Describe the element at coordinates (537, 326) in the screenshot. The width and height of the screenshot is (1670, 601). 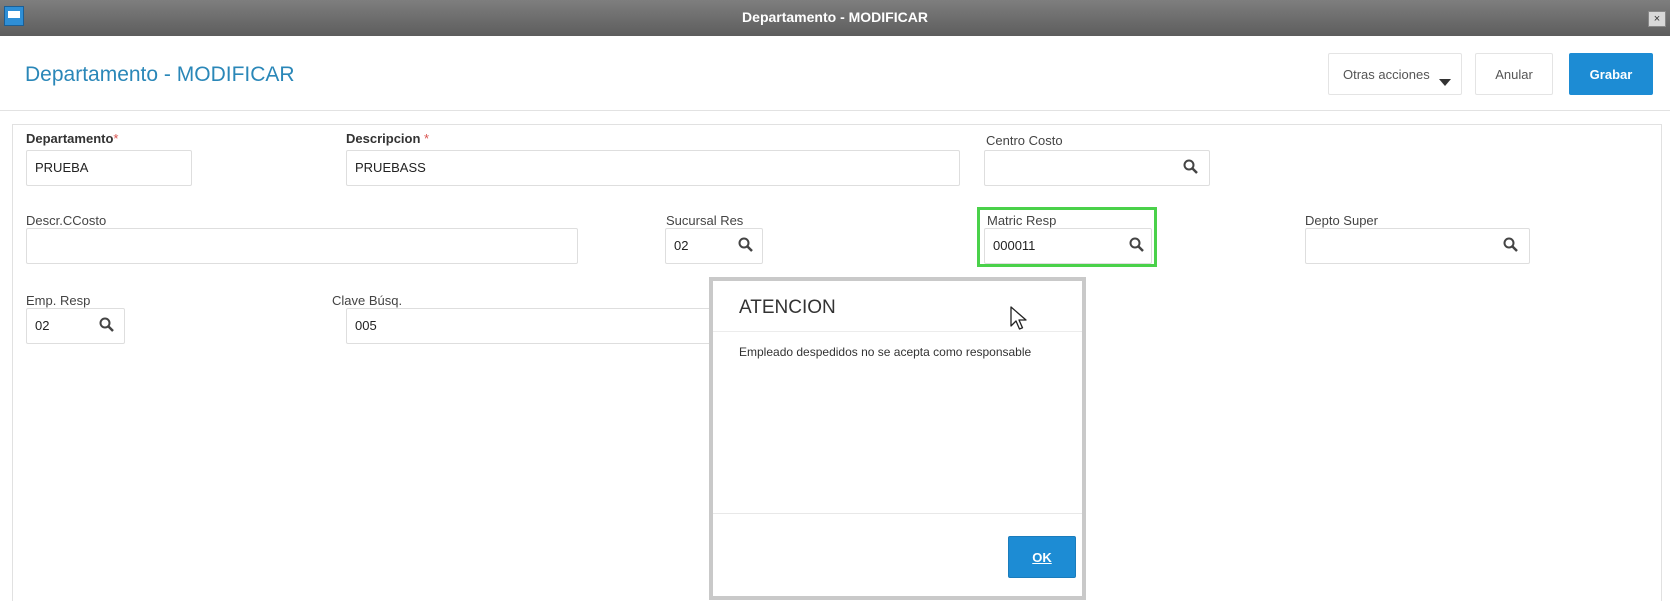
I see `clave-busq-input: 005` at that location.